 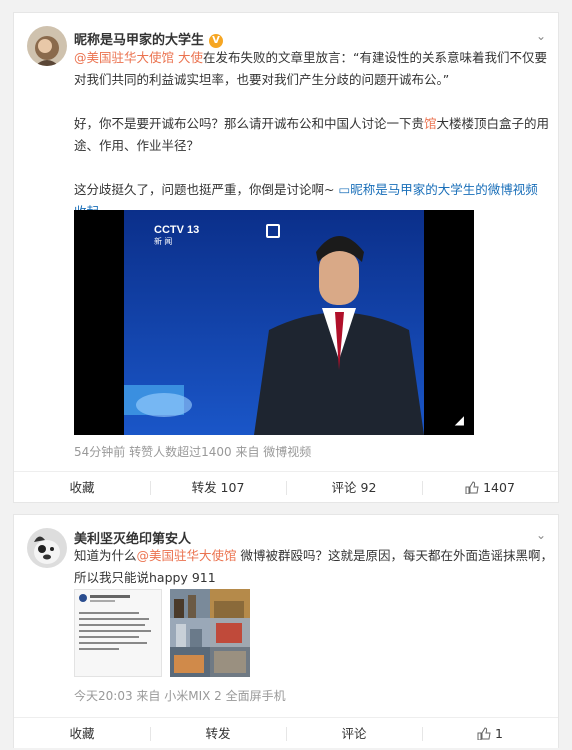 What do you see at coordinates (444, 189) in the screenshot?
I see `video-link-text: 昵称是马甲家的大学生的微博视频` at bounding box center [444, 189].